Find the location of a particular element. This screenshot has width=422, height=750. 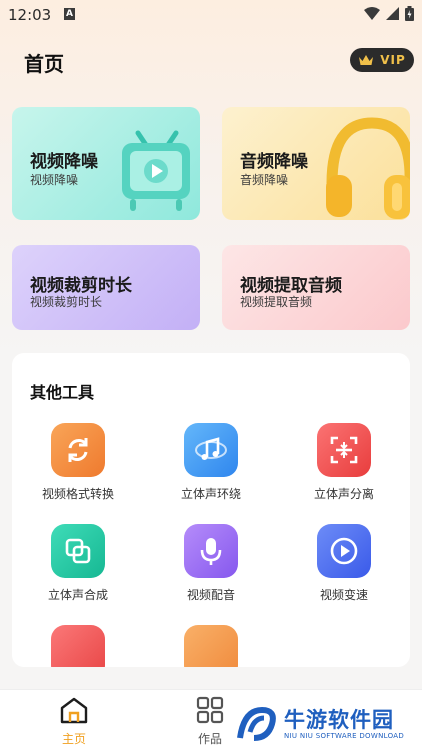

nav-label: 作品 is located at coordinates (209, 739).